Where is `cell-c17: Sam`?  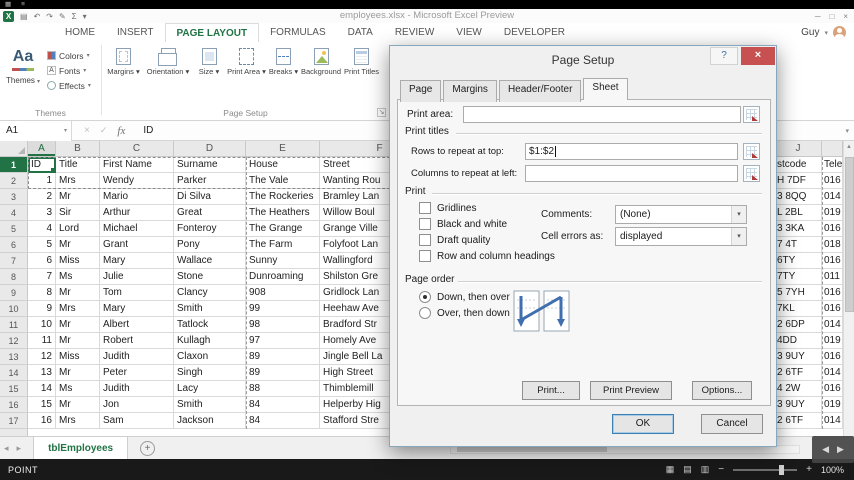 cell-c17: Sam is located at coordinates (137, 421).